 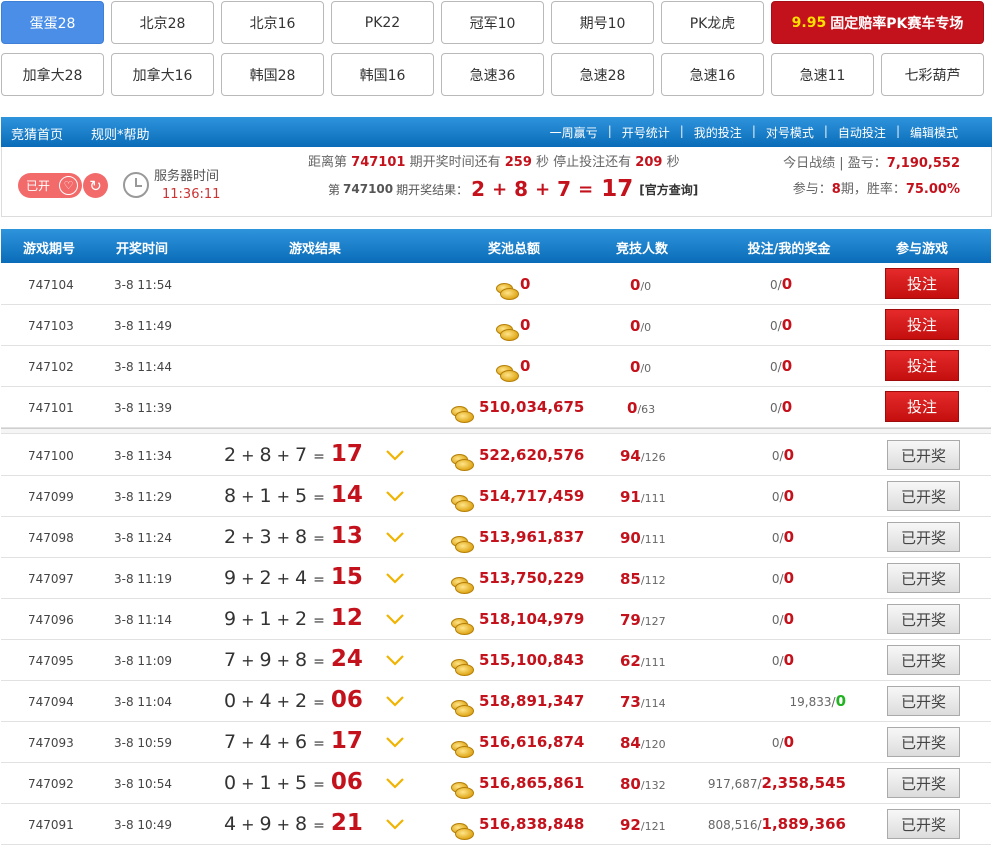 I want to click on tab-korea28: 韩国28, so click(x=272, y=74).